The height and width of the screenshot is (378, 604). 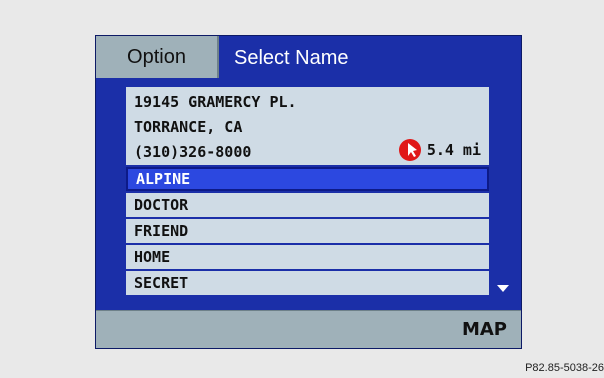 What do you see at coordinates (307, 179) in the screenshot?
I see `list-item-alpine: ALPINE` at bounding box center [307, 179].